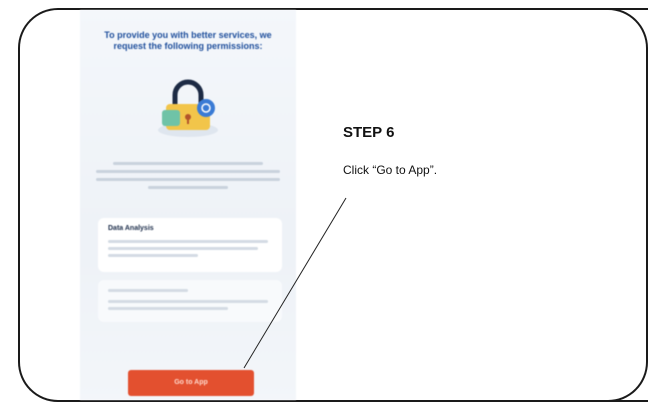 The height and width of the screenshot is (409, 648). Describe the element at coordinates (190, 245) in the screenshot. I see `data-analysis-card: Data Analysis` at that location.